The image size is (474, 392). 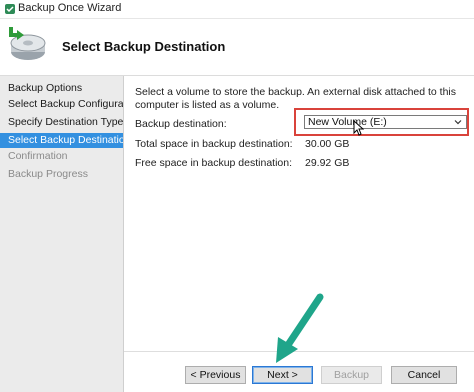 What do you see at coordinates (237, 47) in the screenshot?
I see `wizard-header: Select Backup Destination` at bounding box center [237, 47].